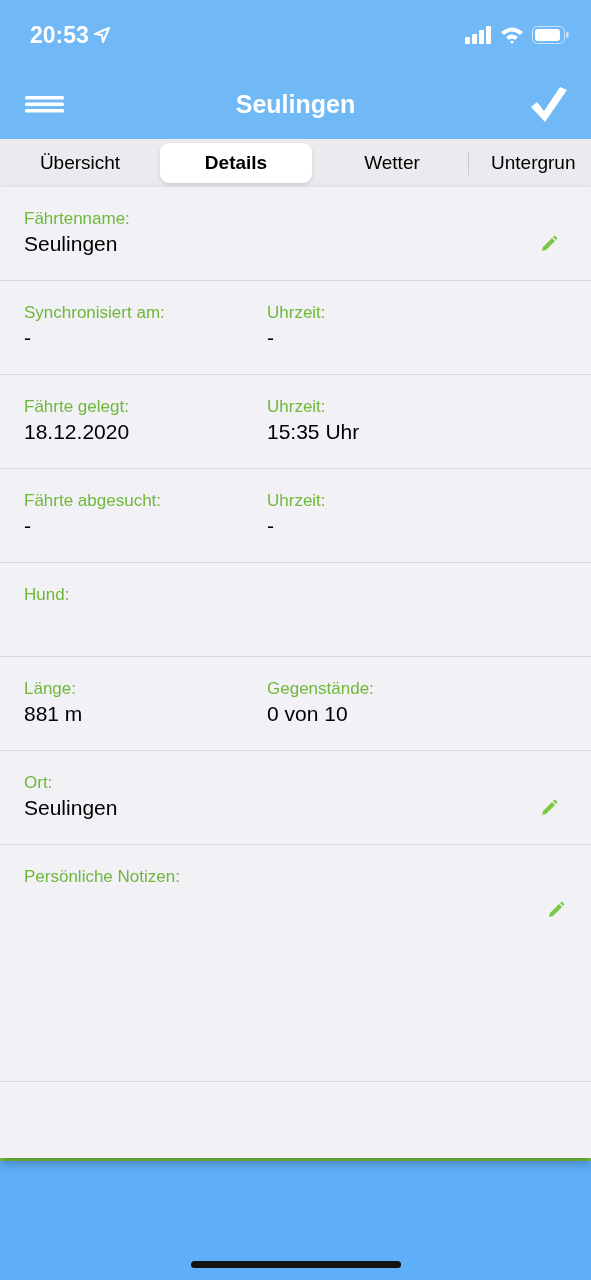 Image resolution: width=591 pixels, height=1280 pixels. What do you see at coordinates (550, 35) in the screenshot?
I see `battery-icon` at bounding box center [550, 35].